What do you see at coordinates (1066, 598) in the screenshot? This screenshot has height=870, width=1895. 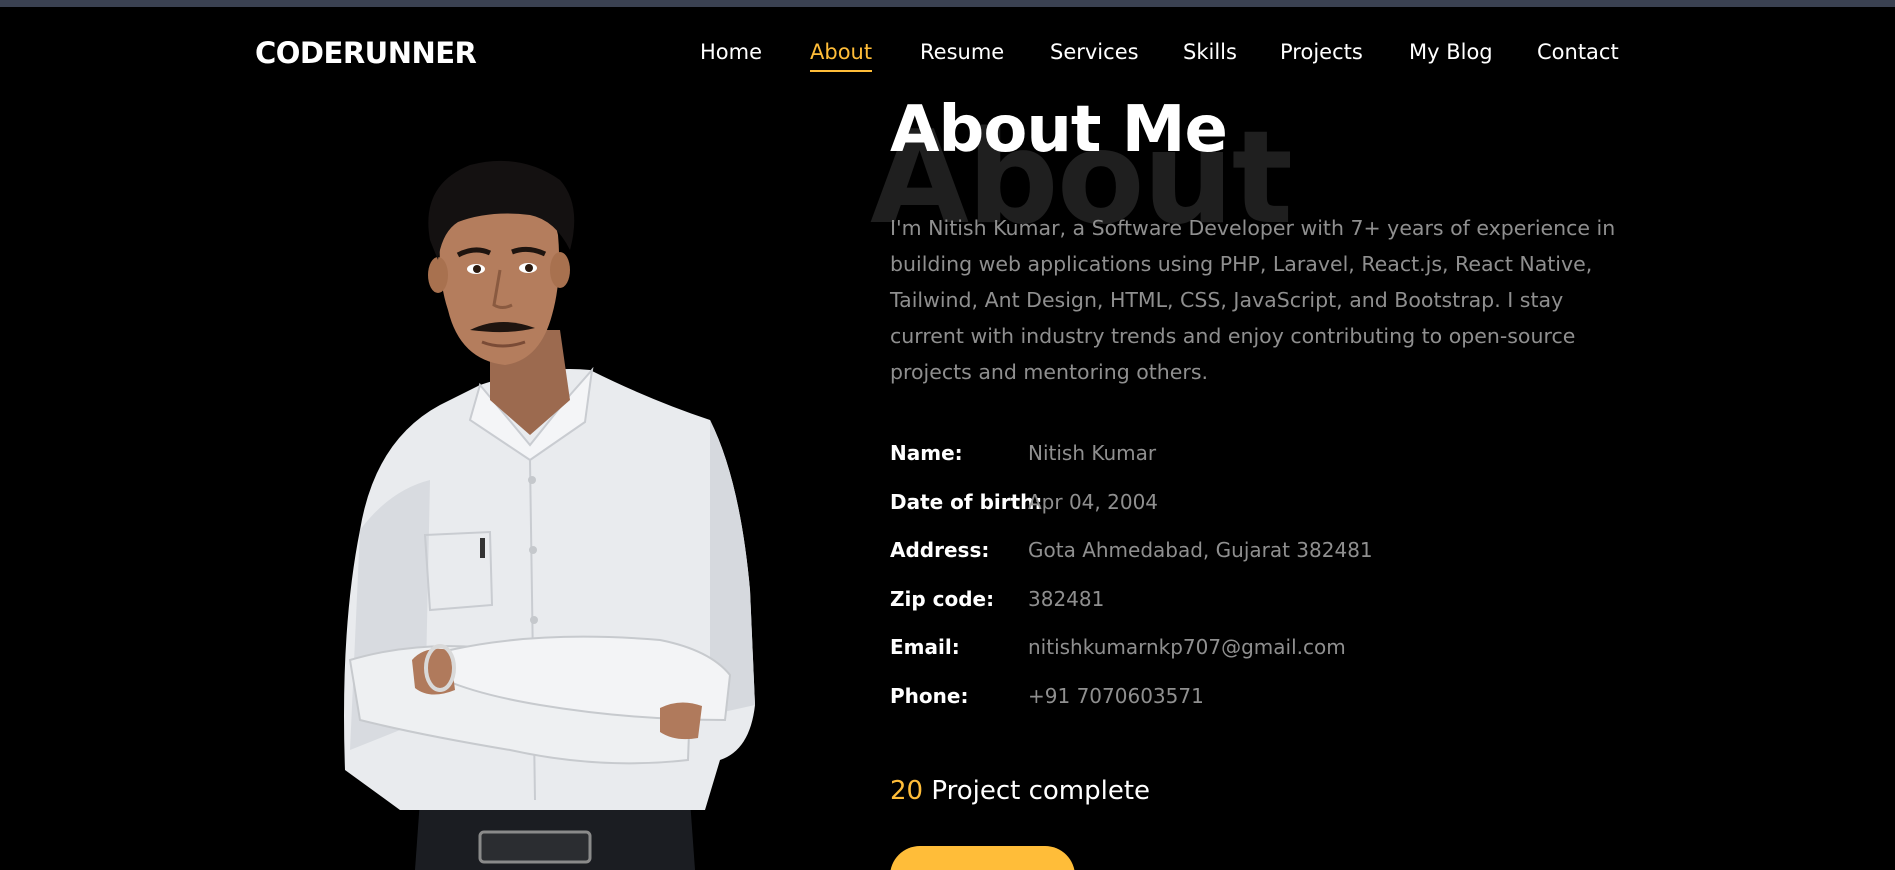 I see `info-value: 382481` at bounding box center [1066, 598].